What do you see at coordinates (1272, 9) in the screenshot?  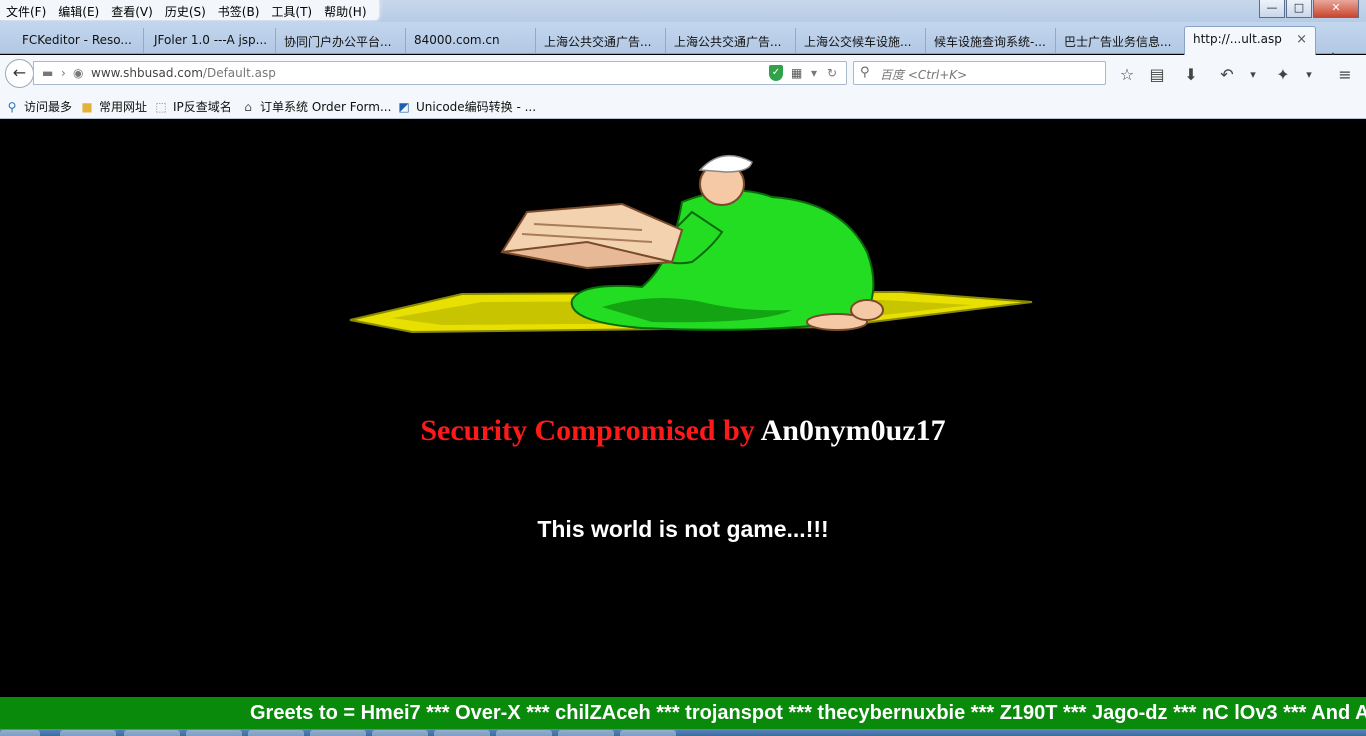 I see `minimize-button: —` at bounding box center [1272, 9].